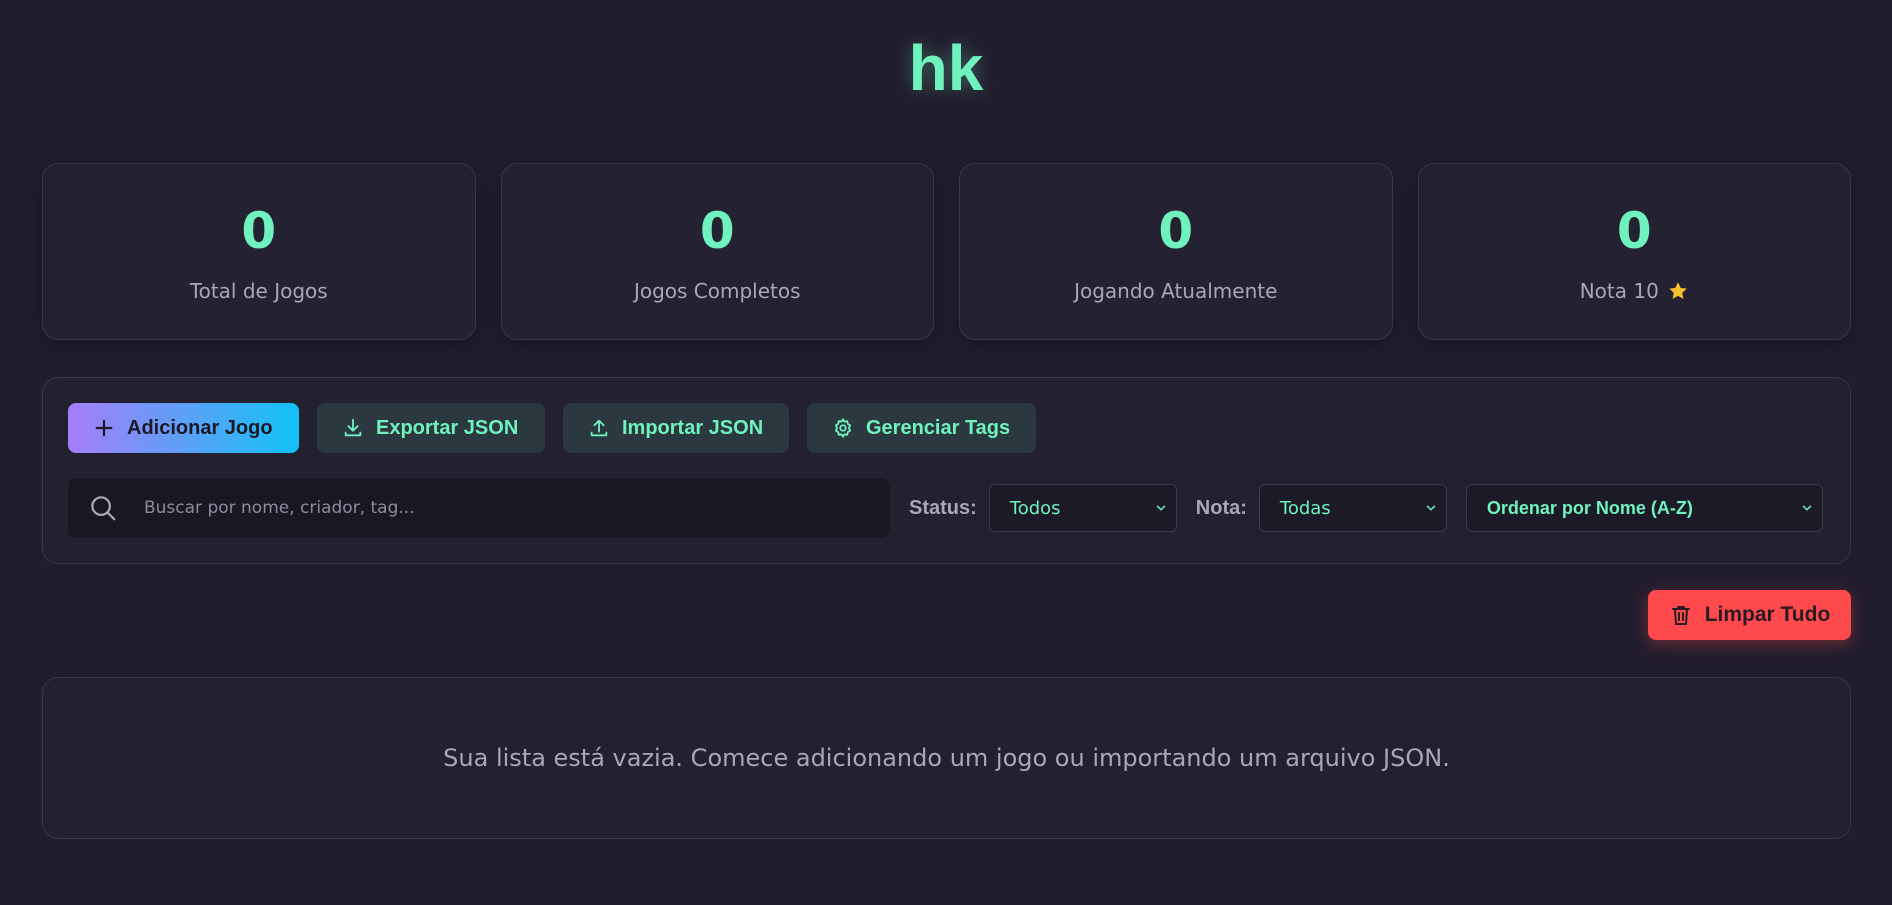 This screenshot has width=1892, height=905. Describe the element at coordinates (1767, 614) in the screenshot. I see `clear-all-label: Limpar Tudo` at that location.